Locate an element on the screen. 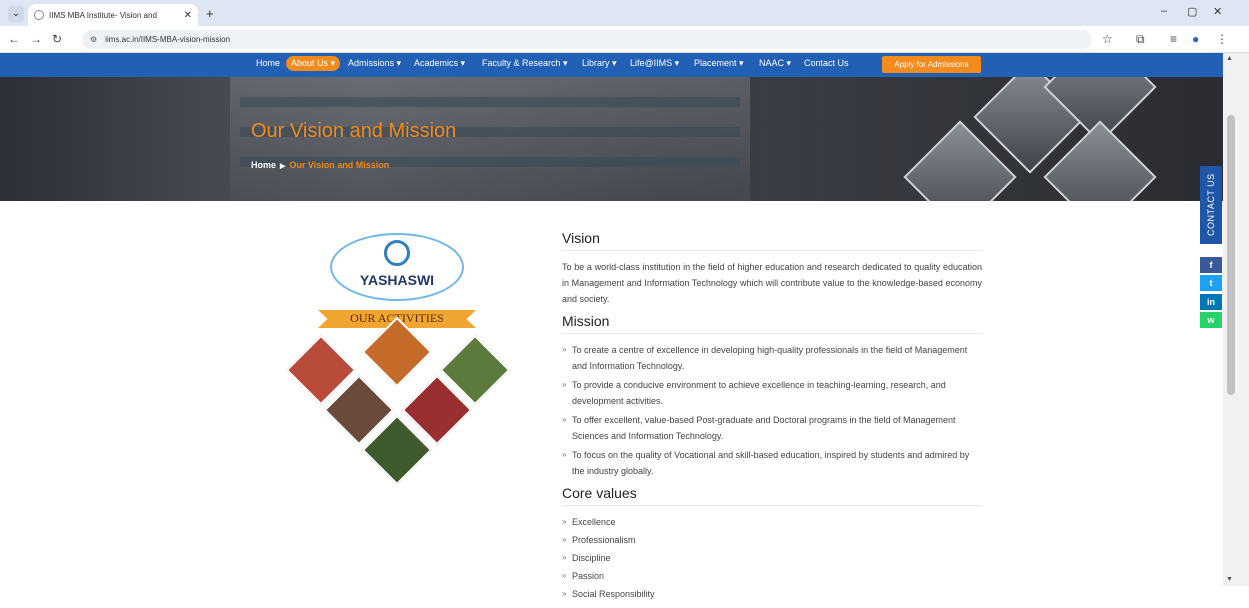 The width and height of the screenshot is (1249, 608). browser-tab: IIMS MBA Institute- Vision and ✕ is located at coordinates (113, 15).